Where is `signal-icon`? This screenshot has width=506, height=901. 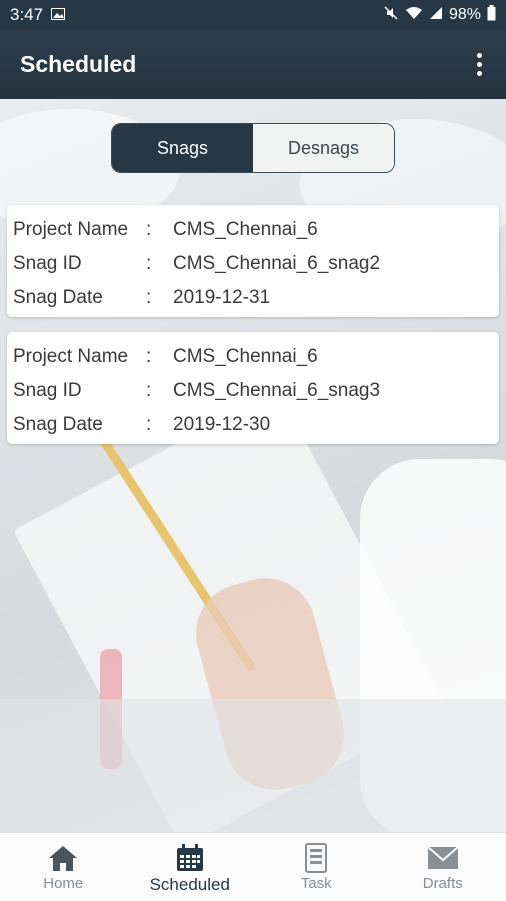
signal-icon is located at coordinates (436, 15).